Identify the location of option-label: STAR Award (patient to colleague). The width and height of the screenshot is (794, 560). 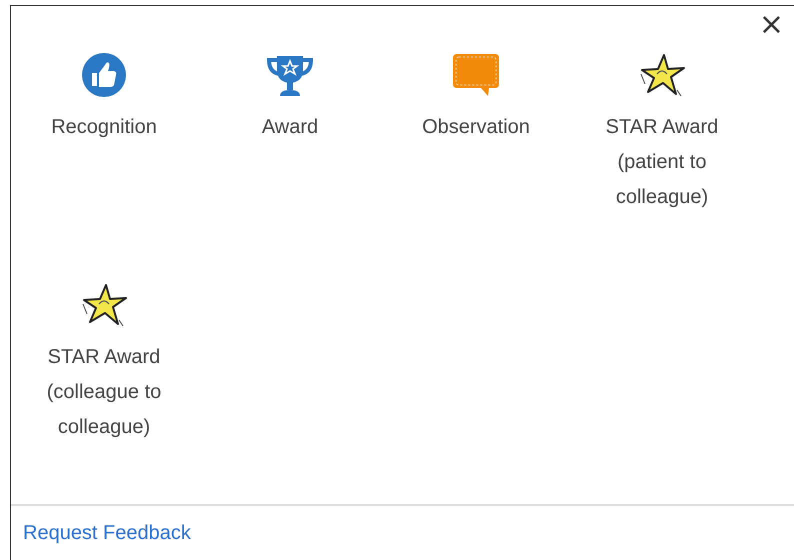
(662, 162).